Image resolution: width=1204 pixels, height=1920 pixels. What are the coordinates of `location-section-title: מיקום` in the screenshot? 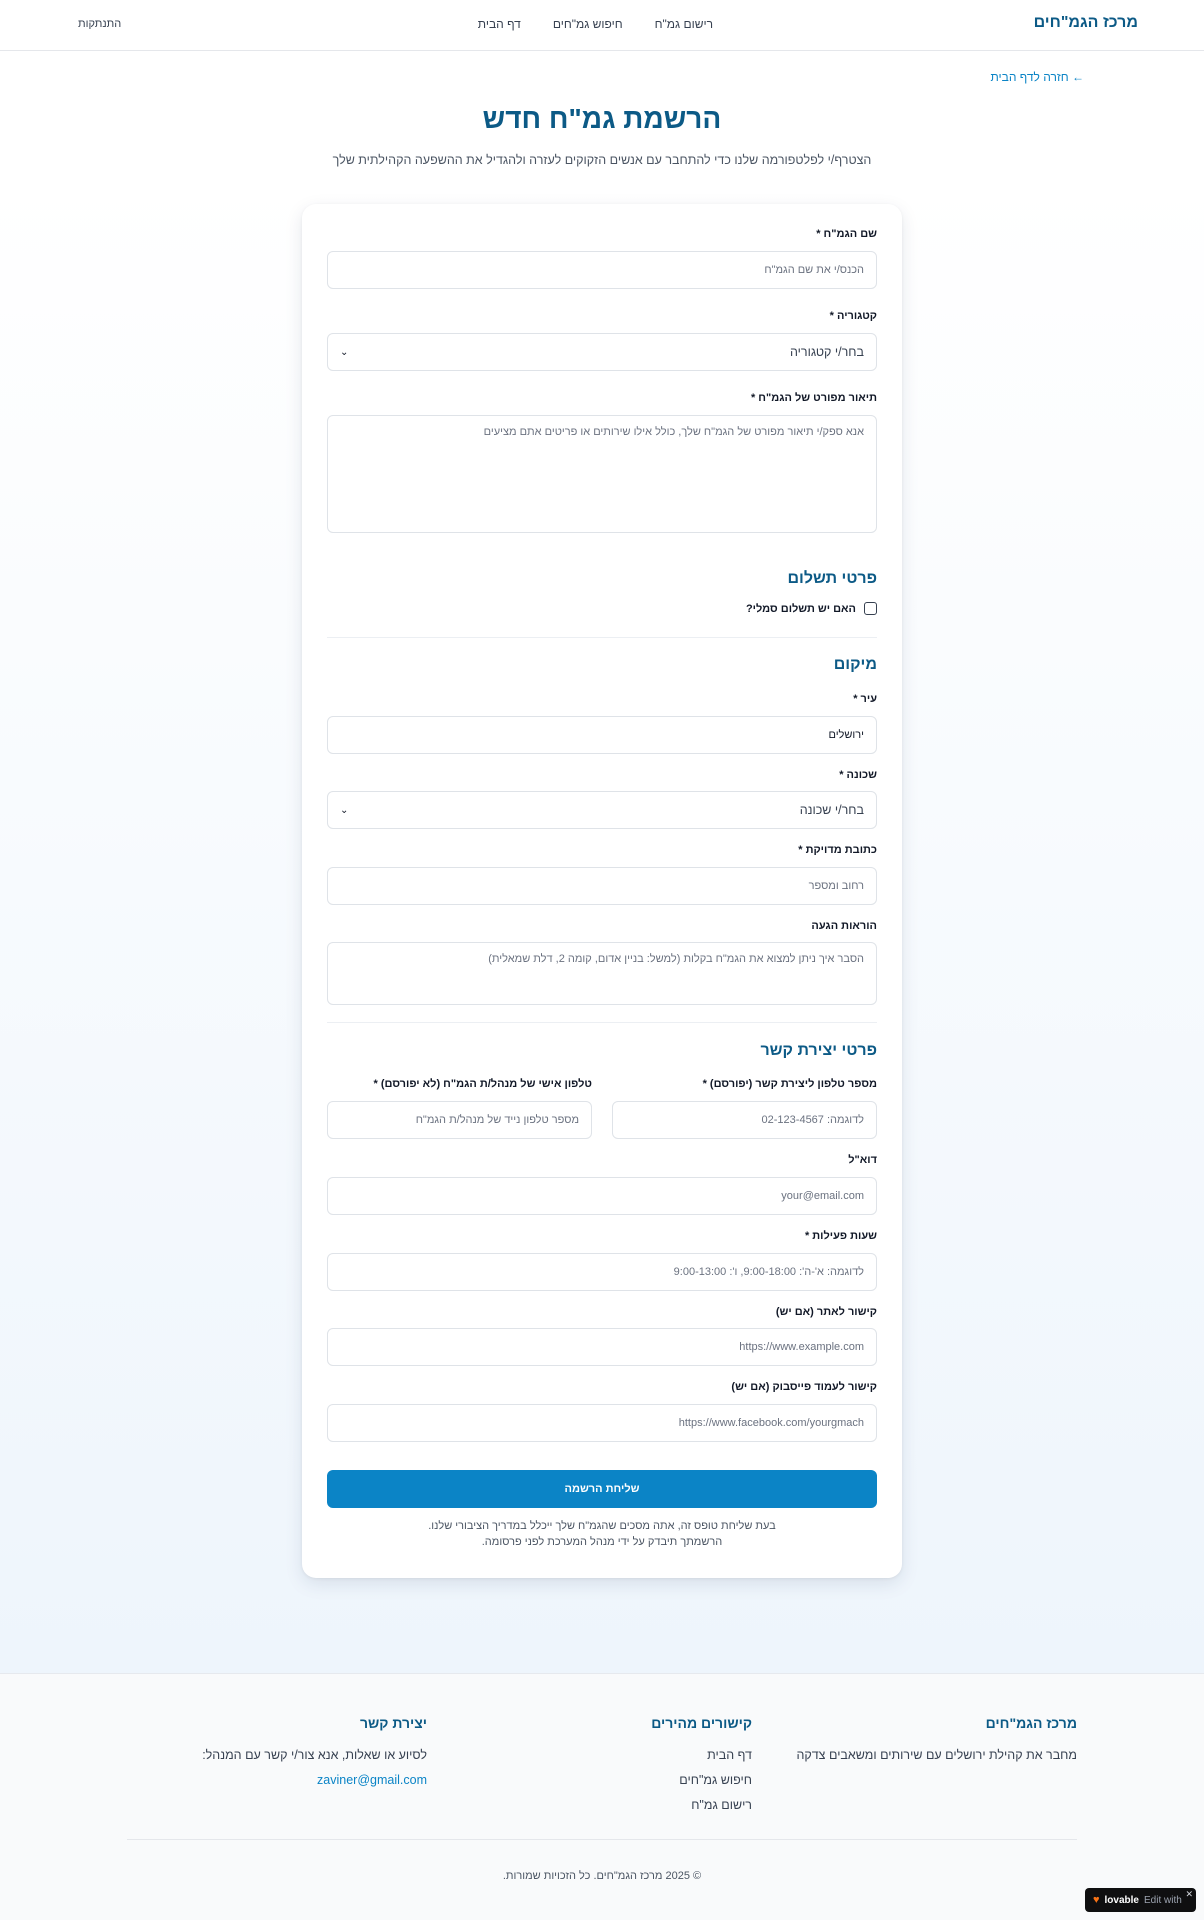 It's located at (855, 664).